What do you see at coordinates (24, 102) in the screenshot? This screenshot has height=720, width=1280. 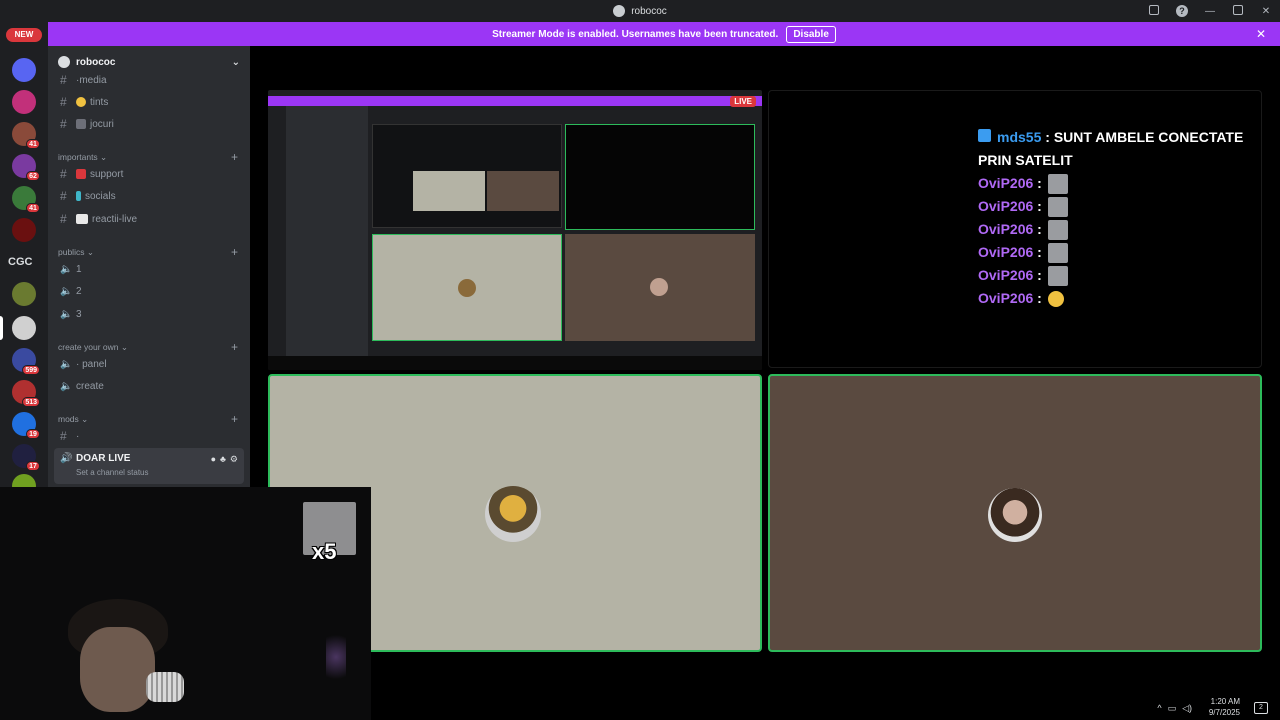 I see `server-icon-c-pink` at bounding box center [24, 102].